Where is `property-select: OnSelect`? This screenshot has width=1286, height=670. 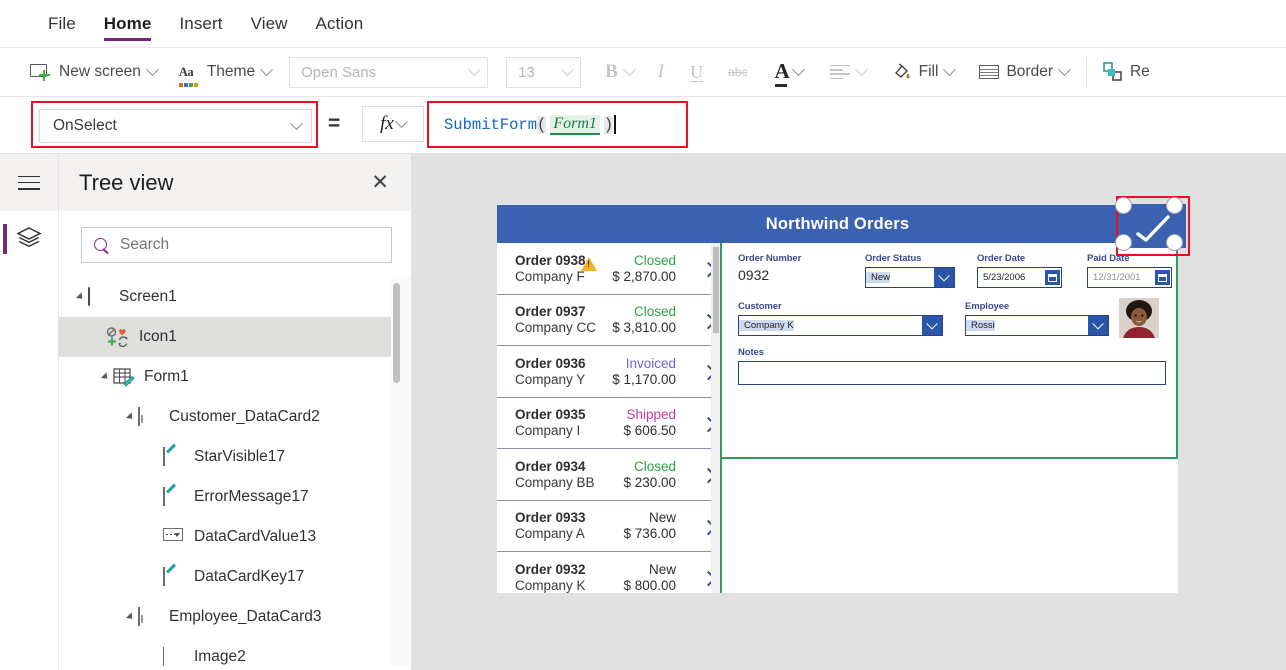 property-select: OnSelect is located at coordinates (175, 126).